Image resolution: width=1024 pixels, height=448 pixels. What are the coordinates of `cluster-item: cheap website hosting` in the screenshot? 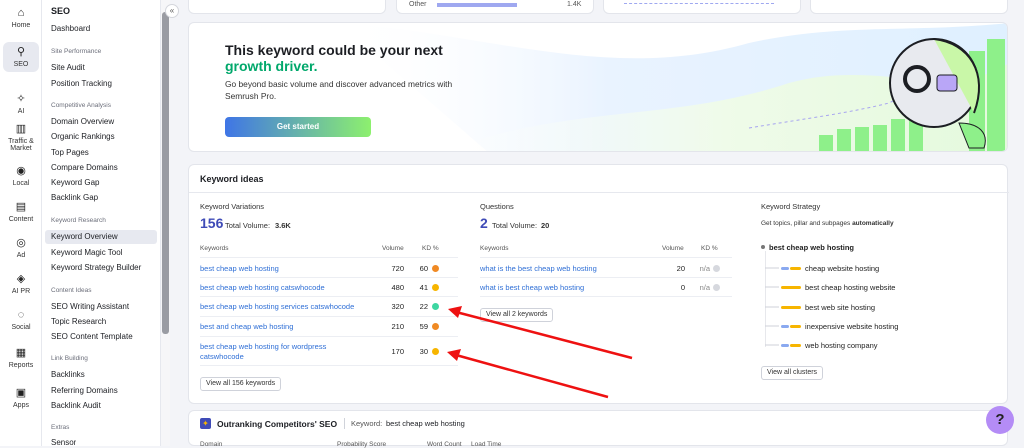 It's located at (842, 268).